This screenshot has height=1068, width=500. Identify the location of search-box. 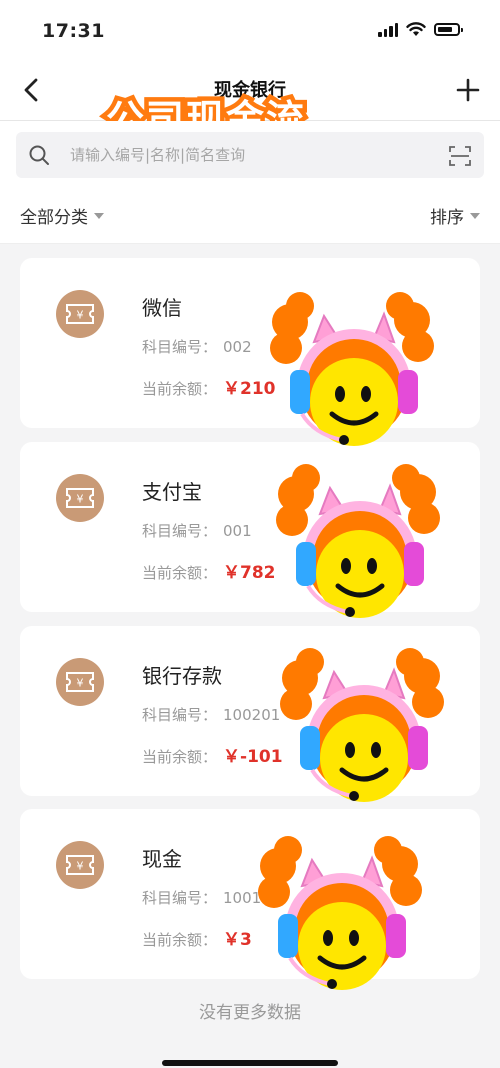
(250, 155).